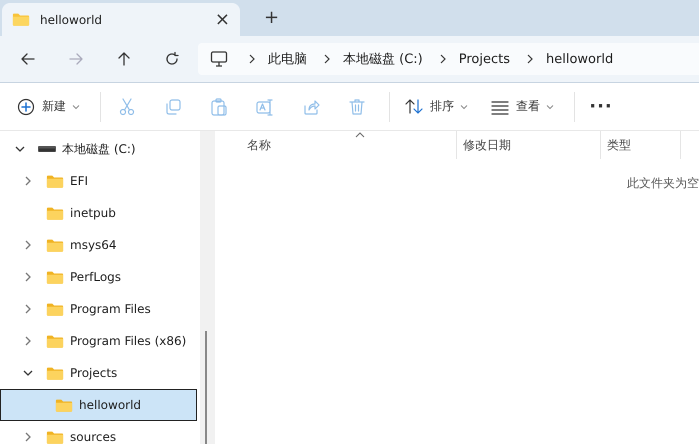  Describe the element at coordinates (100, 245) in the screenshot. I see `tree-item: msys64` at that location.